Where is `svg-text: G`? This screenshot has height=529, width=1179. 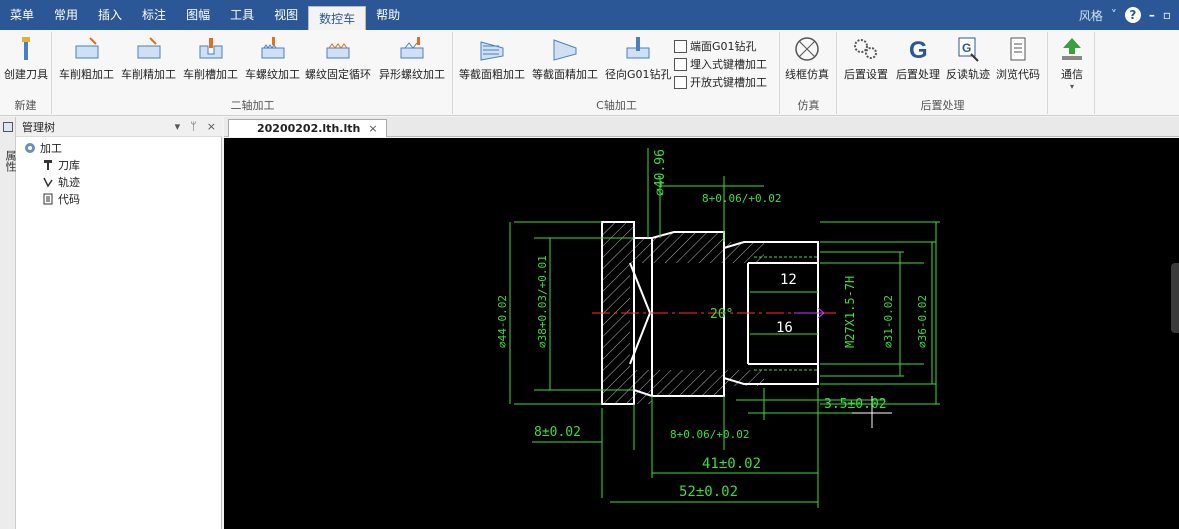 svg-text: G is located at coordinates (918, 49).